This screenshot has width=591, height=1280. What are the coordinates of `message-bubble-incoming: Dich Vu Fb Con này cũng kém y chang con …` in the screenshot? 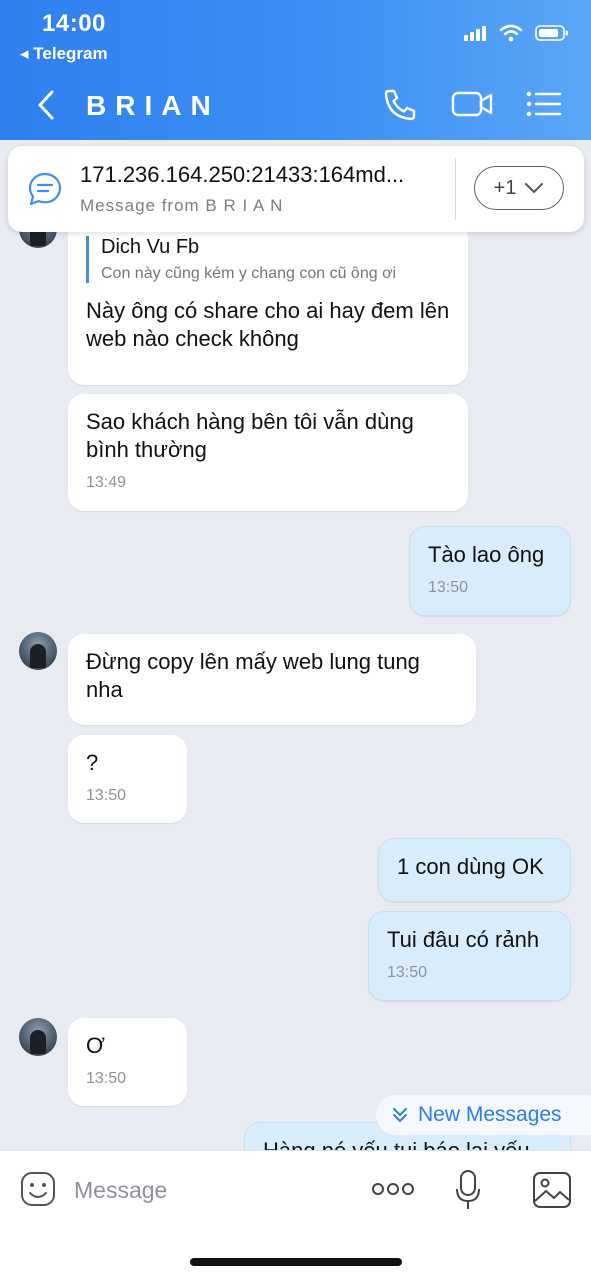 It's located at (268, 303).